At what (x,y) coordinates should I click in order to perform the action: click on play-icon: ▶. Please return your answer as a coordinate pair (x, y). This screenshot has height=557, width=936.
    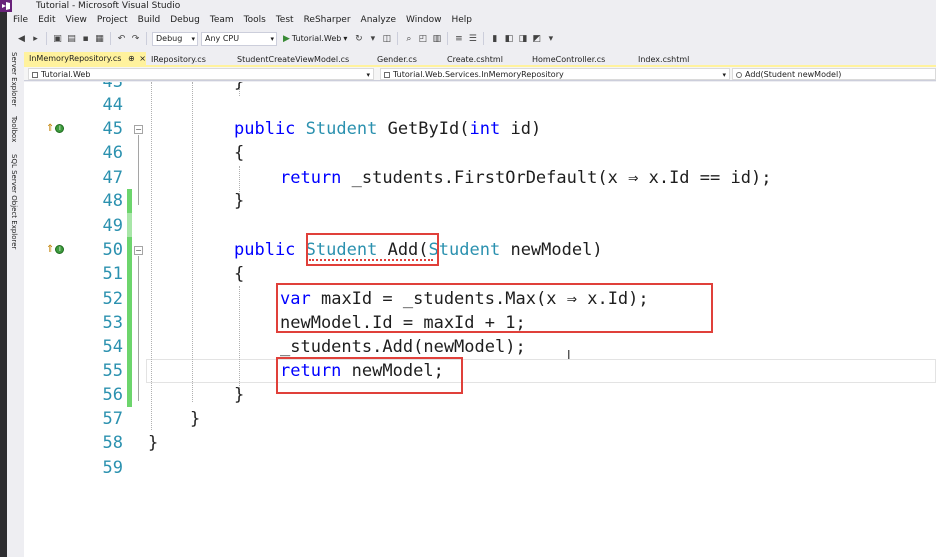
    Looking at the image, I should click on (286, 38).